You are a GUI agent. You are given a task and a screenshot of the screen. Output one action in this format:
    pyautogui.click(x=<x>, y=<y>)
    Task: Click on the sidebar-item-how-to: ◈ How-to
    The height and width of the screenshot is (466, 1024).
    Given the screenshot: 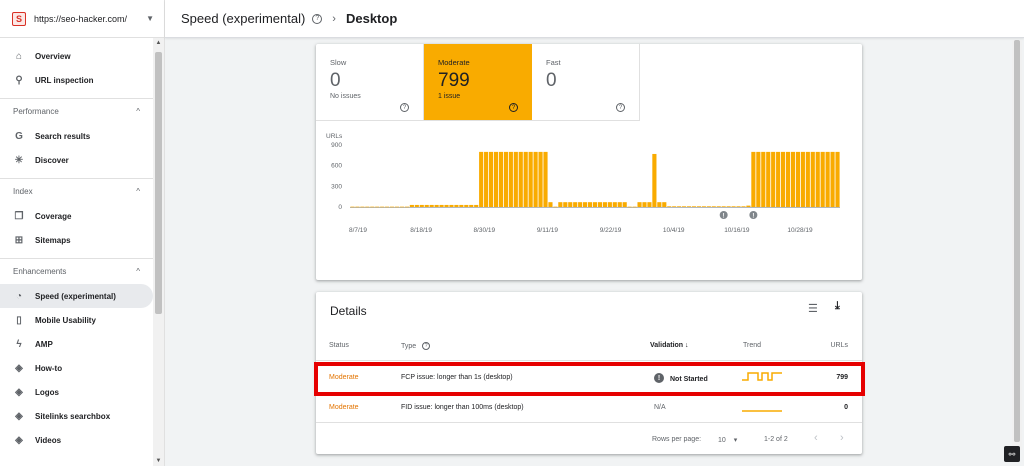 What is the action you would take?
    pyautogui.click(x=82, y=368)
    